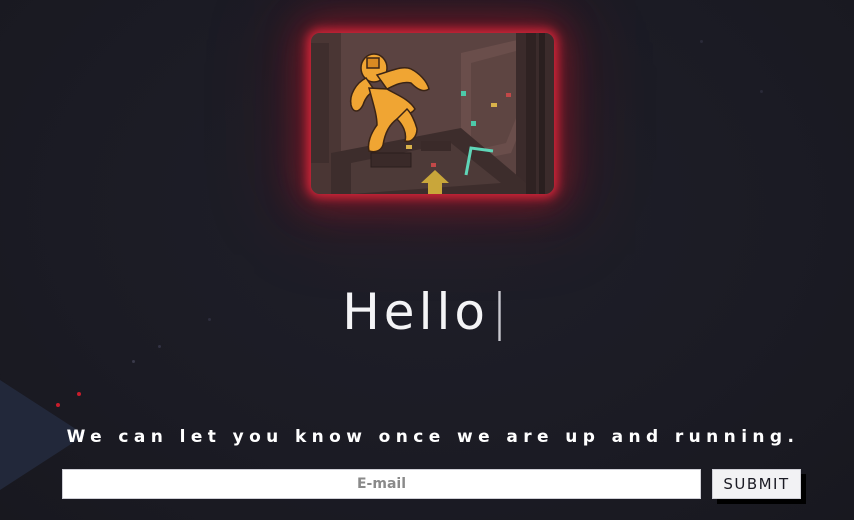 This screenshot has width=854, height=520. What do you see at coordinates (756, 484) in the screenshot?
I see `submit-button: SUBMIT` at bounding box center [756, 484].